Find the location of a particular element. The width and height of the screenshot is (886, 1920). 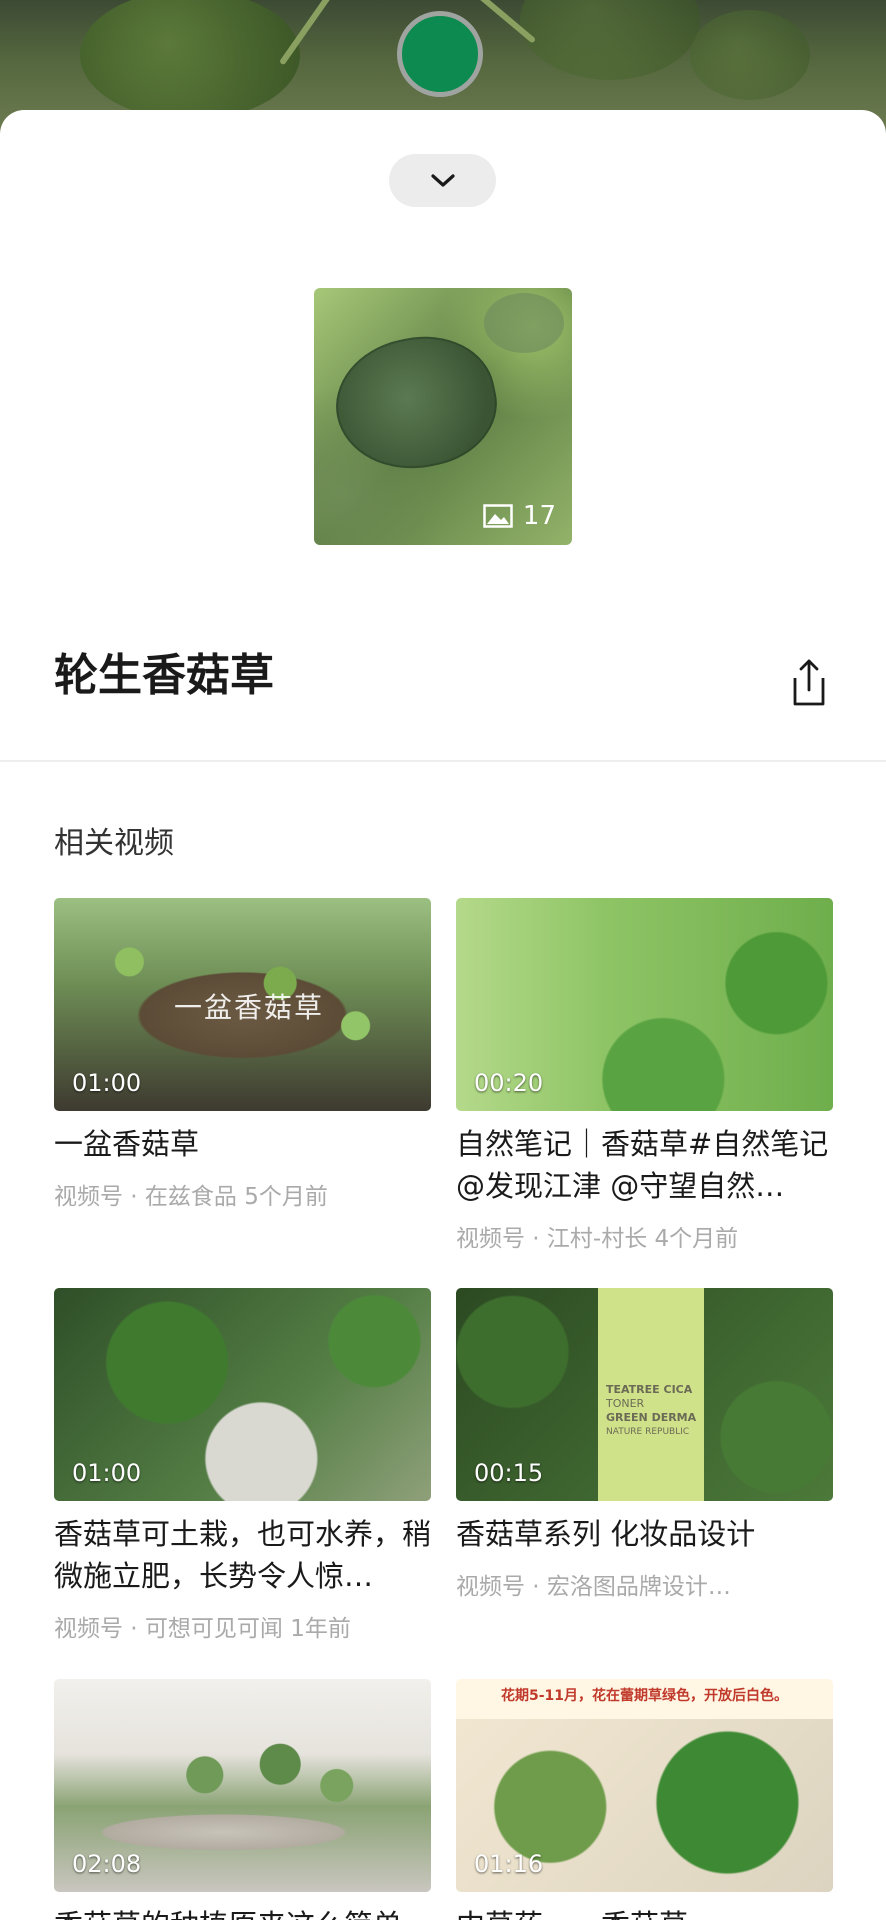

product-label-line: GREEN DERMA is located at coordinates (651, 1417).